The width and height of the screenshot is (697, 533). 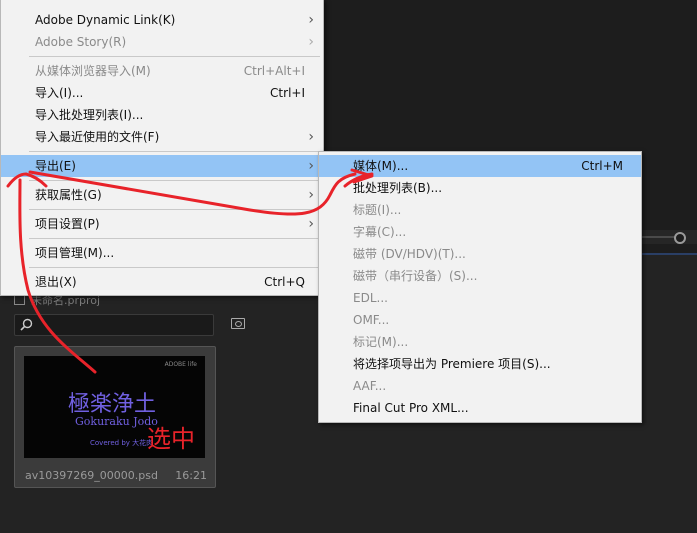 I want to click on menu-item-shortcut: Ctrl+Q, so click(x=284, y=282).